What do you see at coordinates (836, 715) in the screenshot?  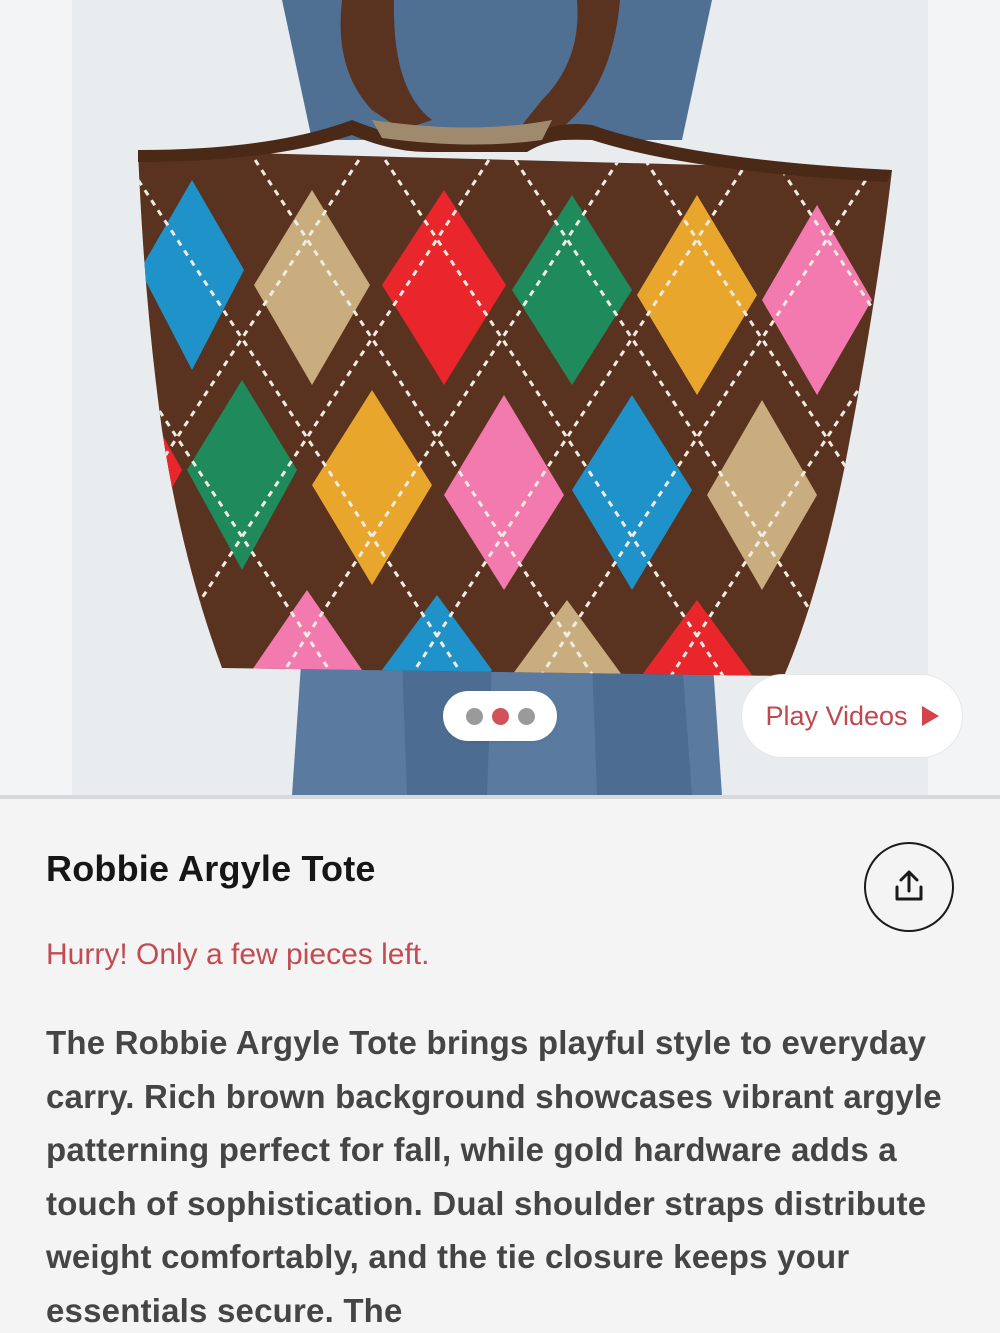 I see `play-videos-label: Play Videos` at bounding box center [836, 715].